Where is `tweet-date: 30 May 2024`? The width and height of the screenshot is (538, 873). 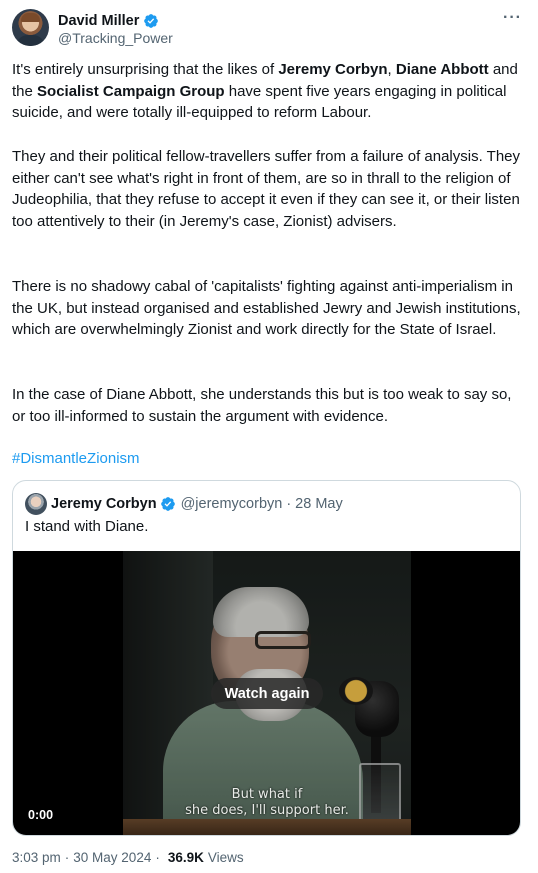 tweet-date: 30 May 2024 is located at coordinates (112, 857).